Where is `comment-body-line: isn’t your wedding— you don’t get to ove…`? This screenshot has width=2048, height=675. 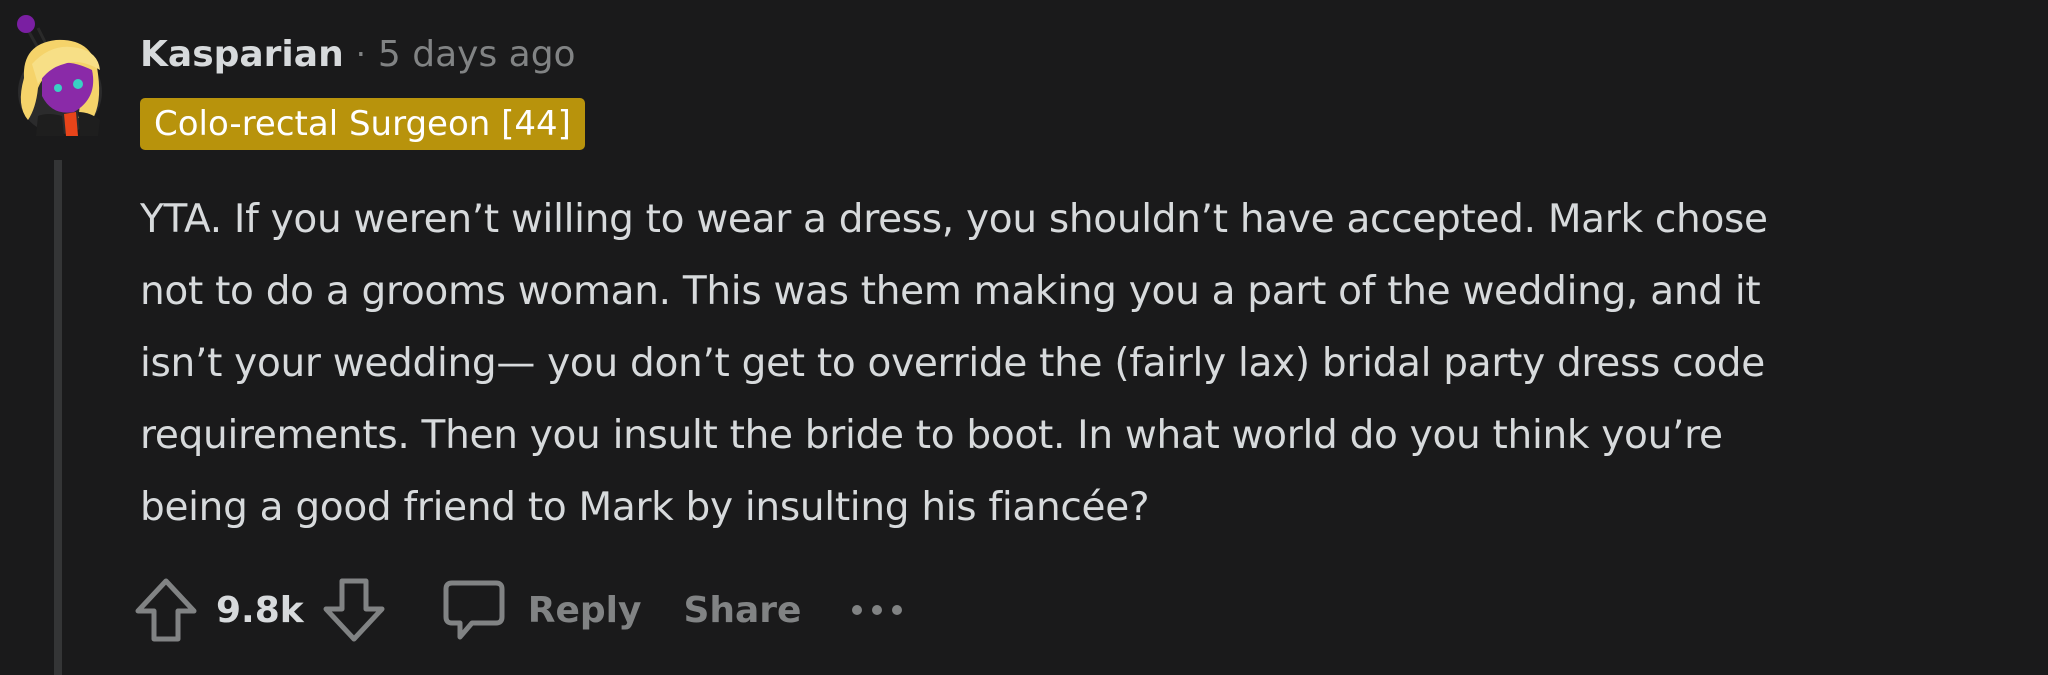 comment-body-line: isn’t your wedding— you don’t get to ove… is located at coordinates (952, 363).